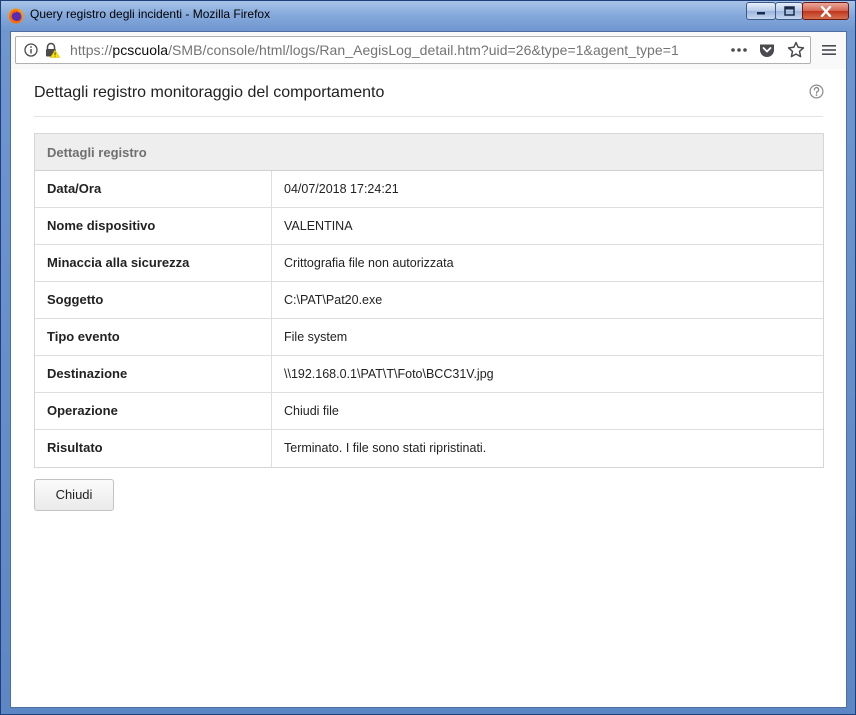  Describe the element at coordinates (739, 50) in the screenshot. I see `more-actions-icon` at that location.